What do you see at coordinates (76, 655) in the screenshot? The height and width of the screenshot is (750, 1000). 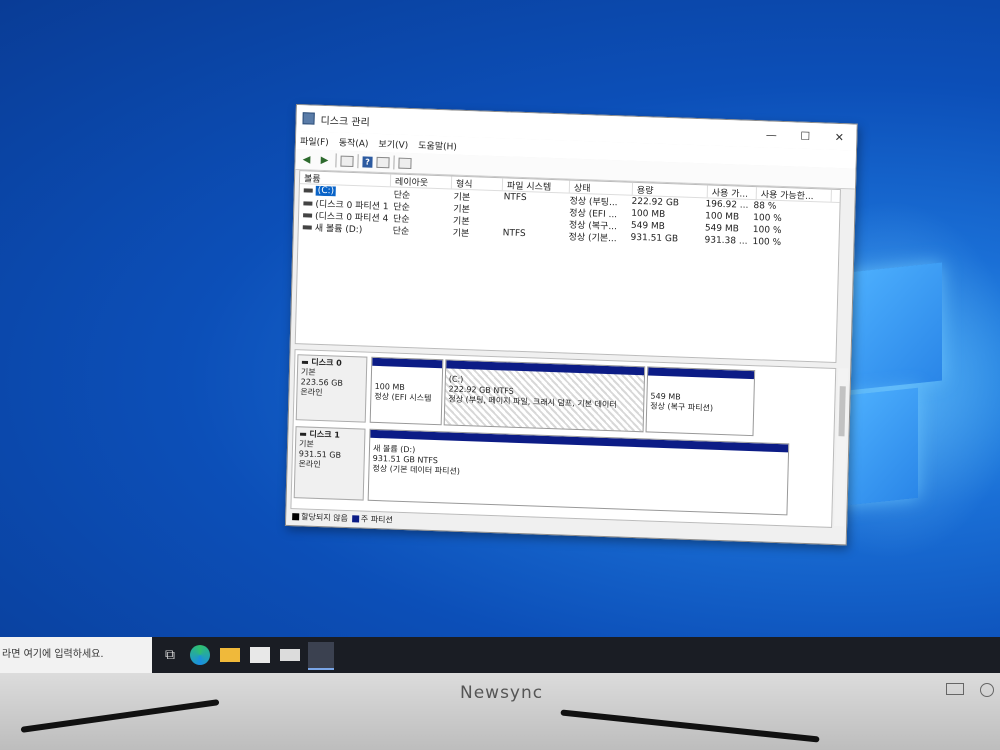 I see `taskbar-search-box: 라면 여기에 입력하세요.` at bounding box center [76, 655].